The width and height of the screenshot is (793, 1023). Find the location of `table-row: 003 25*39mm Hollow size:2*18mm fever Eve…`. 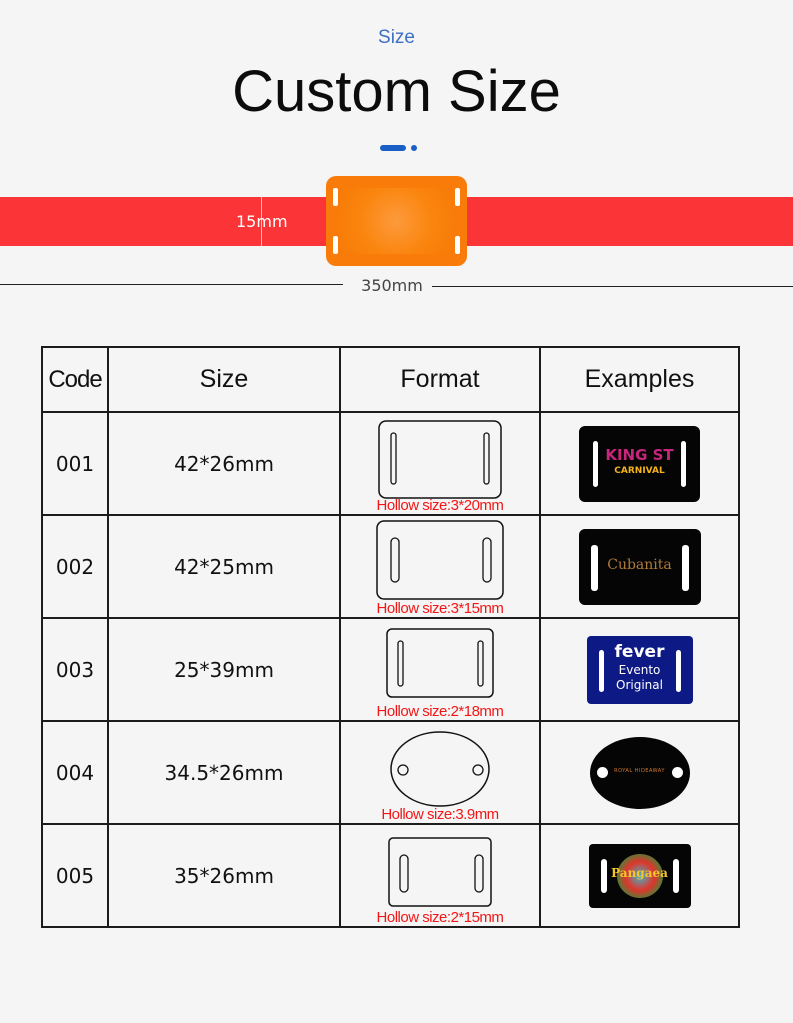

table-row: 003 25*39mm Hollow size:2*18mm fever Eve… is located at coordinates (390, 669).